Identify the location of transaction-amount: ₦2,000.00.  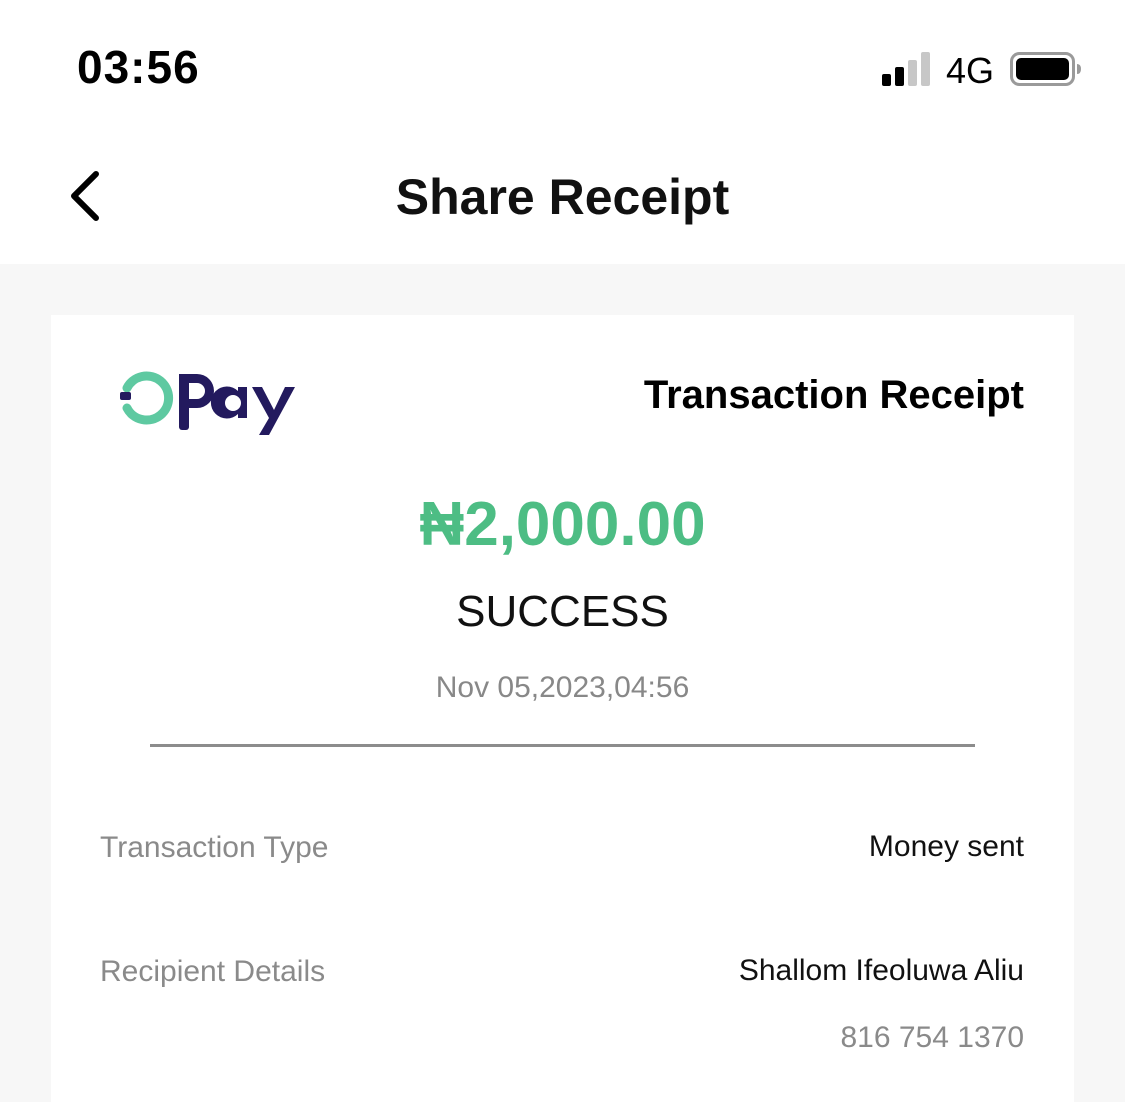
(562, 524).